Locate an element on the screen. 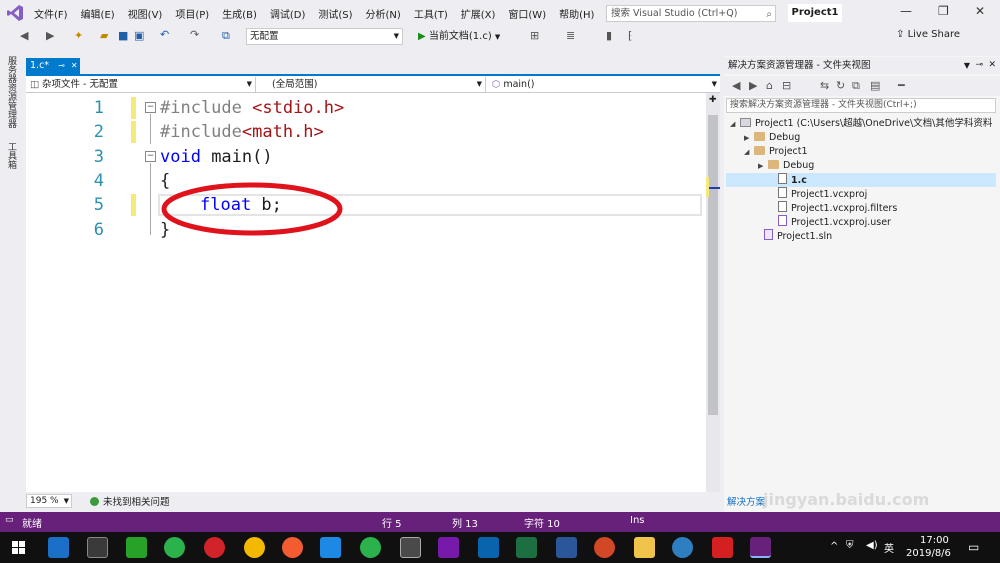  menu-test: 测试(S) is located at coordinates (335, 13).